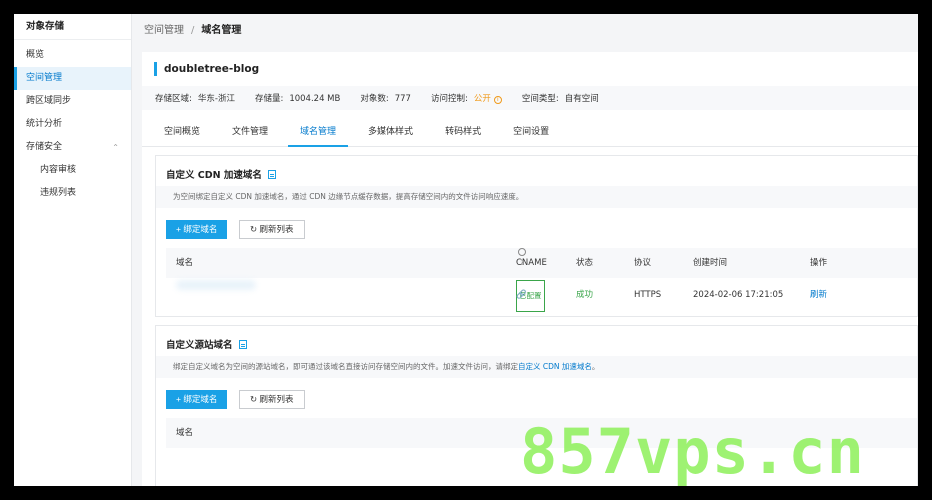 The height and width of the screenshot is (500, 932). What do you see at coordinates (72, 170) in the screenshot?
I see `sidebar-item-content-review: 内容审核` at bounding box center [72, 170].